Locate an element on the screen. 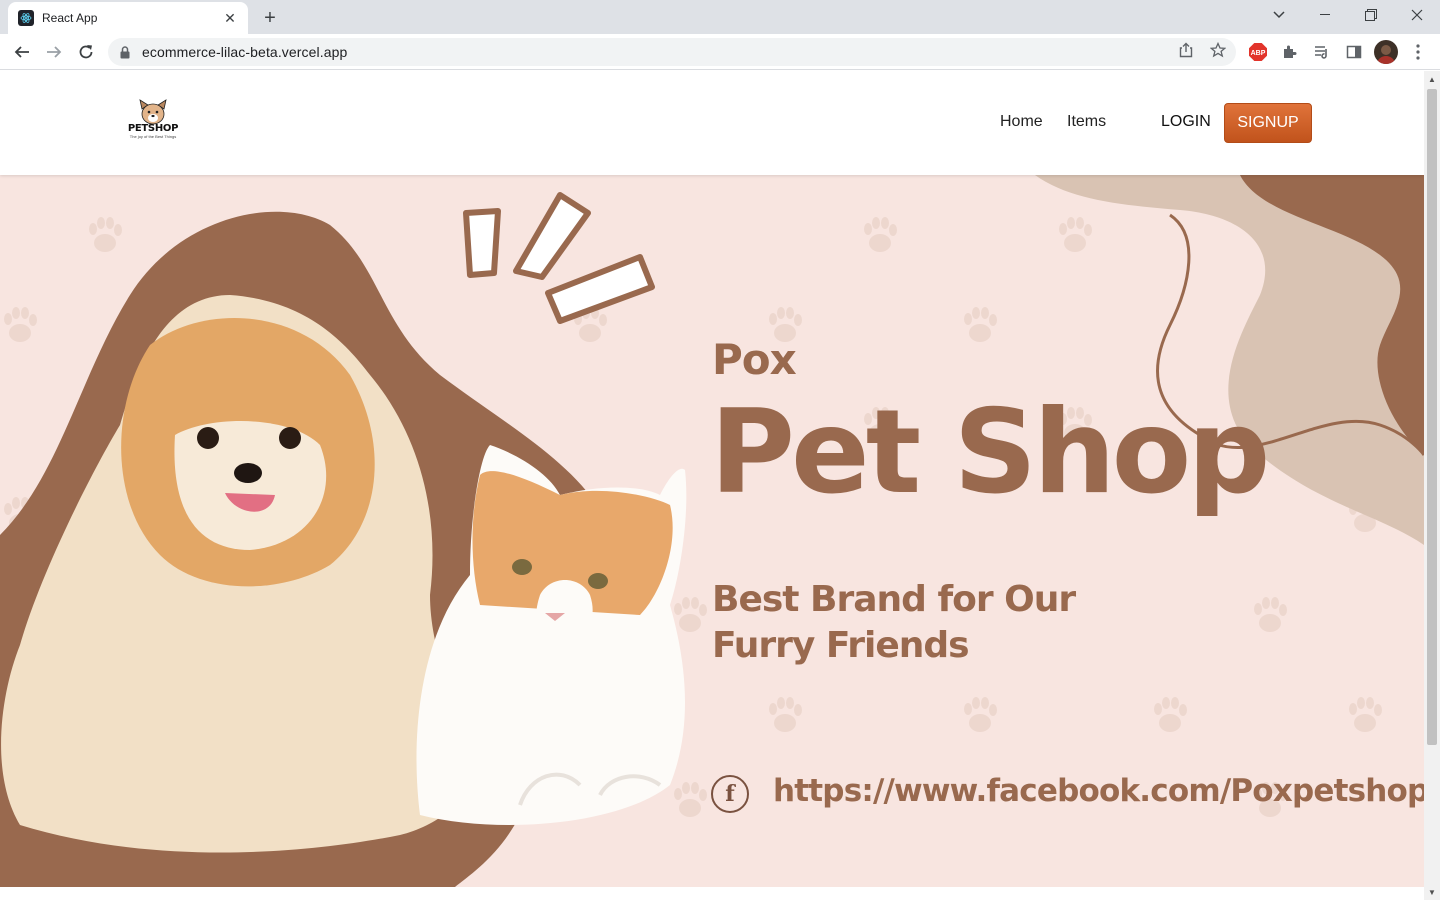  puzzle-icon is located at coordinates (1290, 52).